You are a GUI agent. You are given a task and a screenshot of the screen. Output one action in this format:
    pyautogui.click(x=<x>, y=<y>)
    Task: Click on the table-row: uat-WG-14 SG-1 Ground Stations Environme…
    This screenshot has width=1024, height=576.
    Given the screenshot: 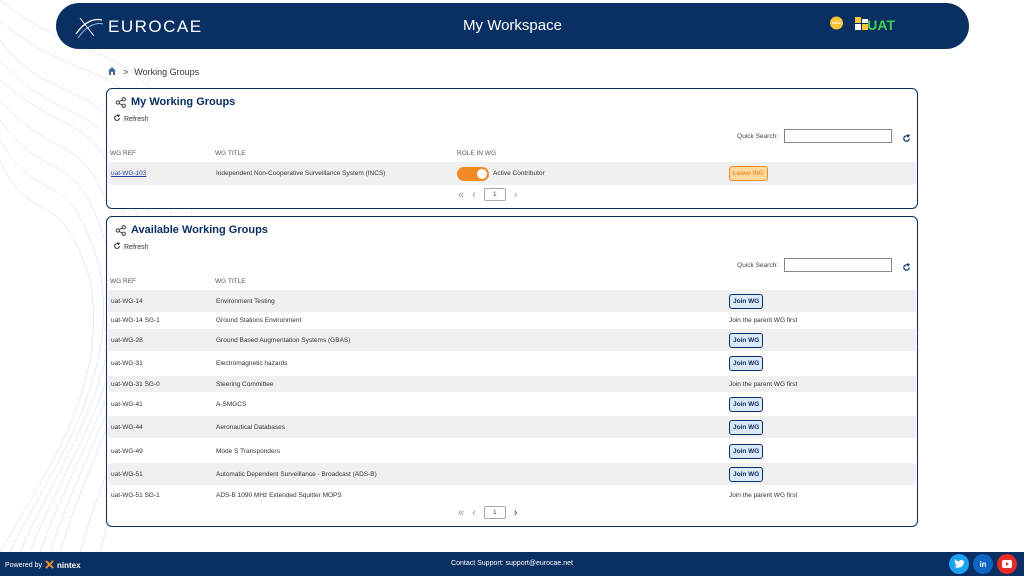 What is the action you would take?
    pyautogui.click(x=512, y=320)
    